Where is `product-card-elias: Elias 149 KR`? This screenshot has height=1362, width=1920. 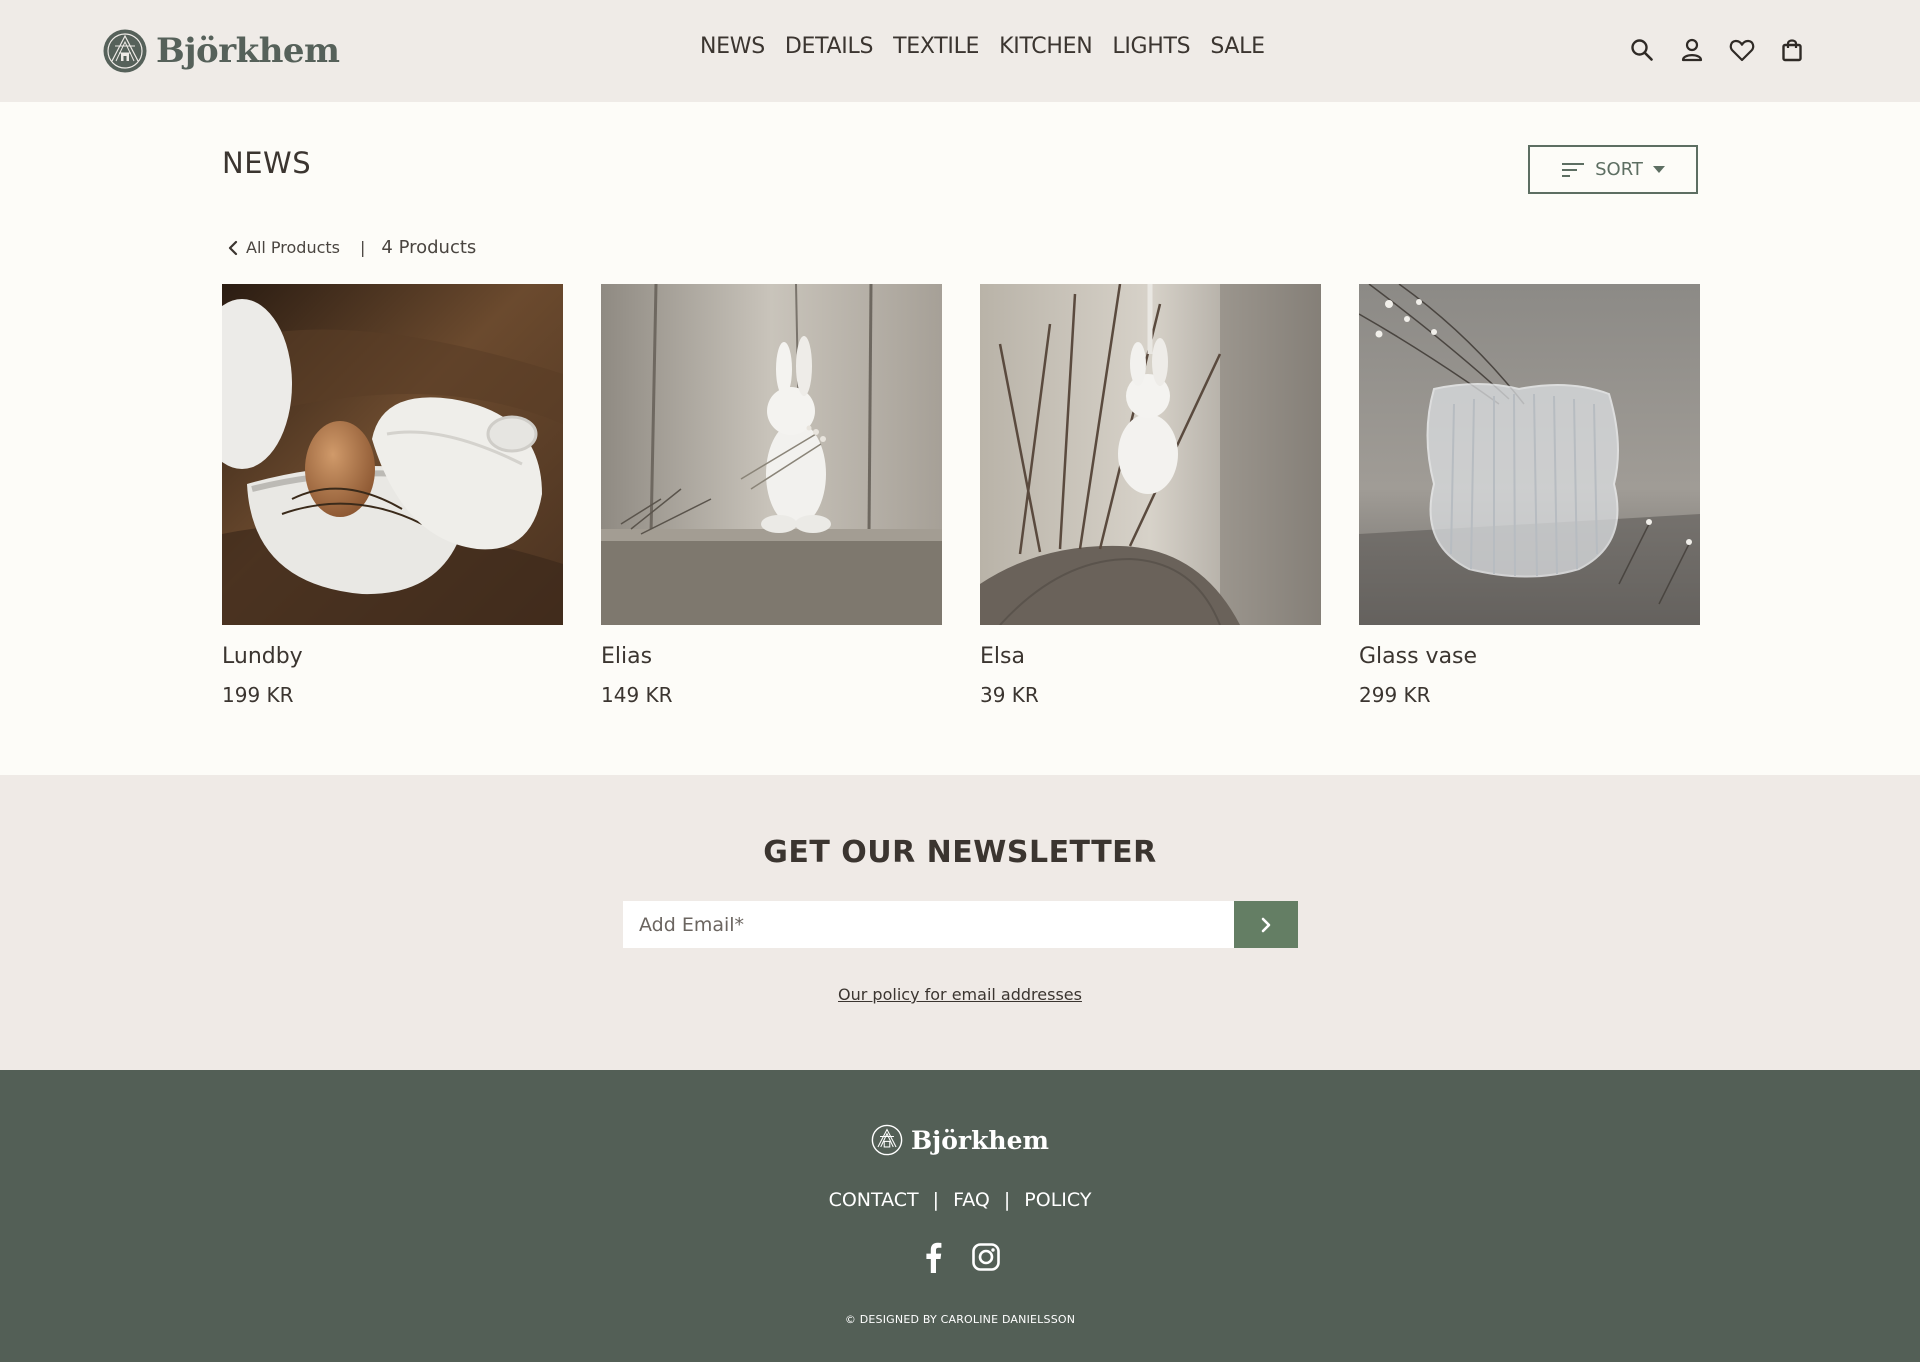 product-card-elias: Elias 149 KR is located at coordinates (771, 495).